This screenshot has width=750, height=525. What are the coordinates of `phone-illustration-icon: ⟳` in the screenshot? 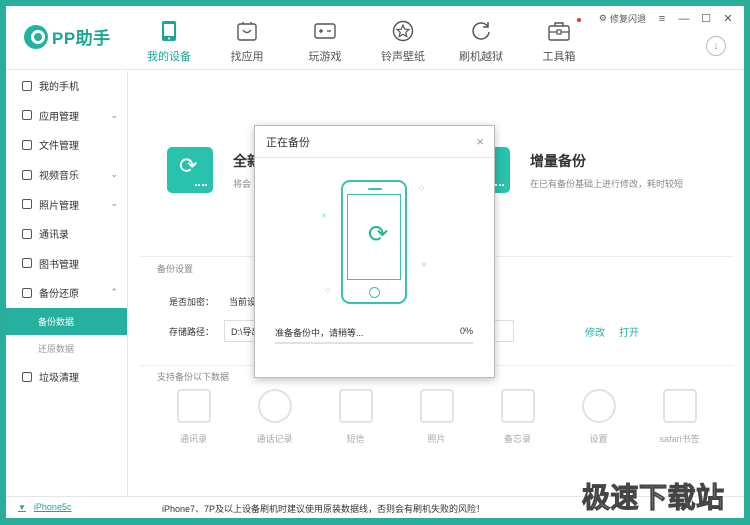 It's located at (374, 242).